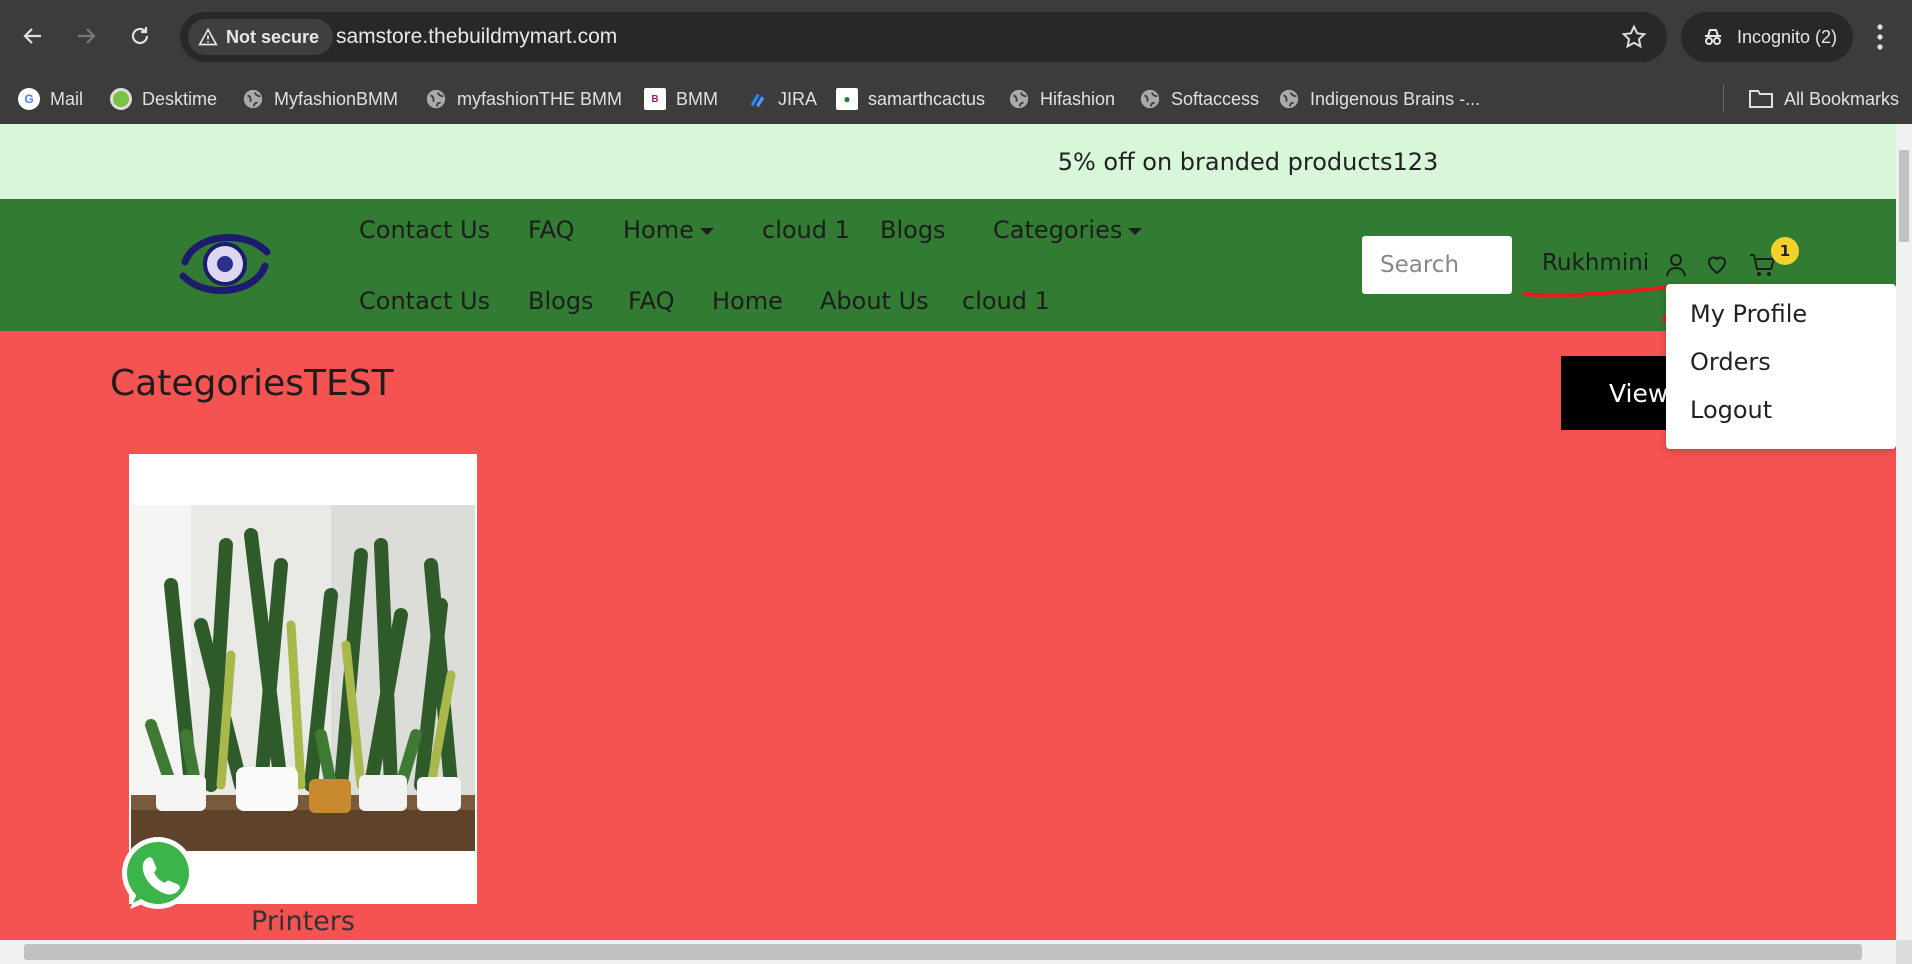  I want to click on red-underline-annotation, so click(1602, 303).